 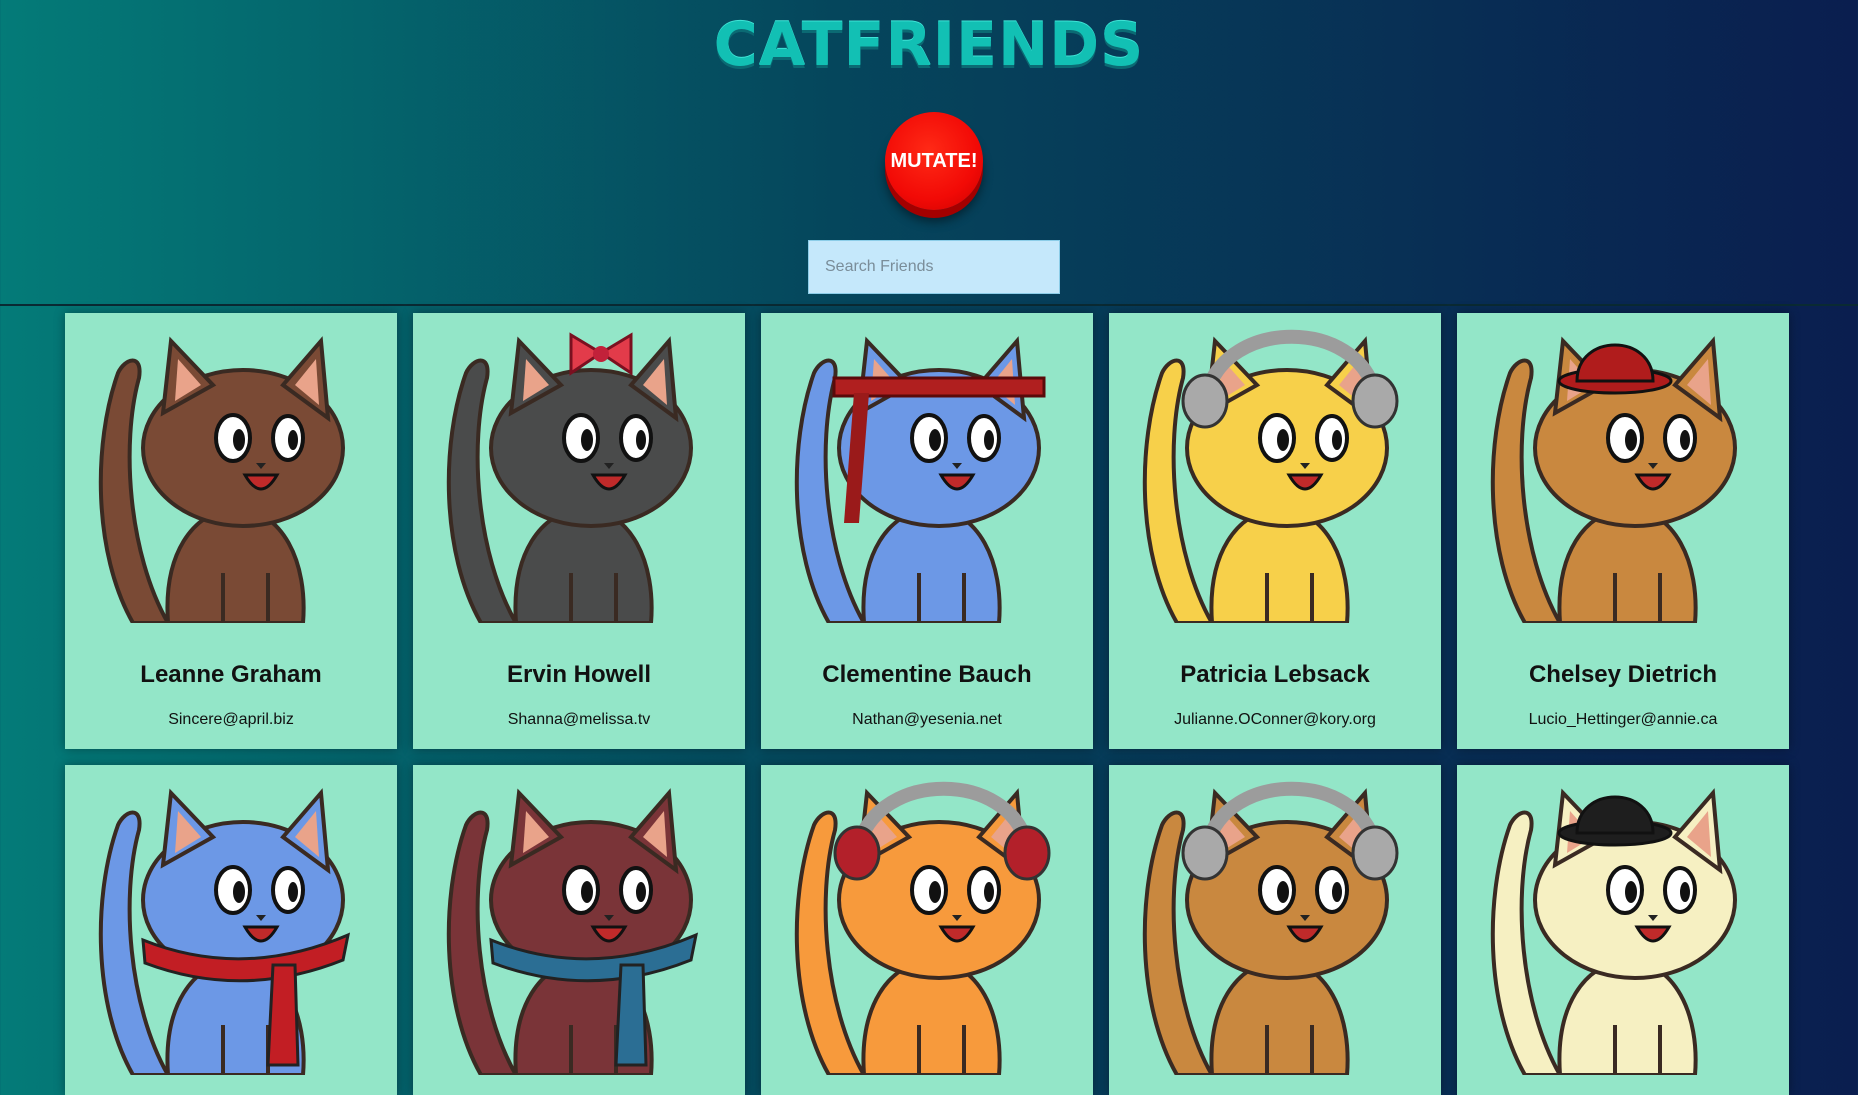 I want to click on cat-name: Ervin Howell, so click(x=579, y=674).